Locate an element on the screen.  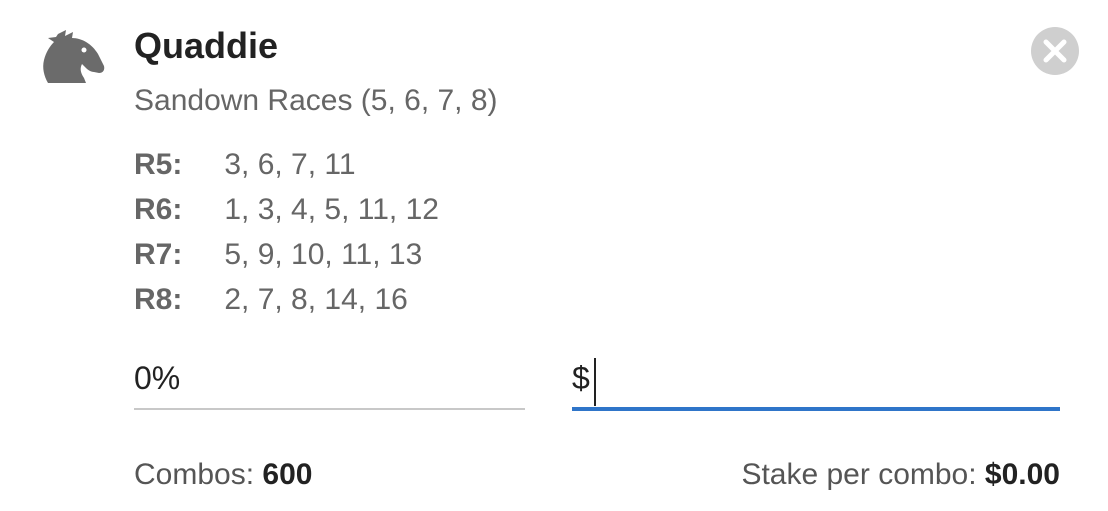
stake-per-combo-summary: Stake per combo: $0.00 is located at coordinates (900, 475).